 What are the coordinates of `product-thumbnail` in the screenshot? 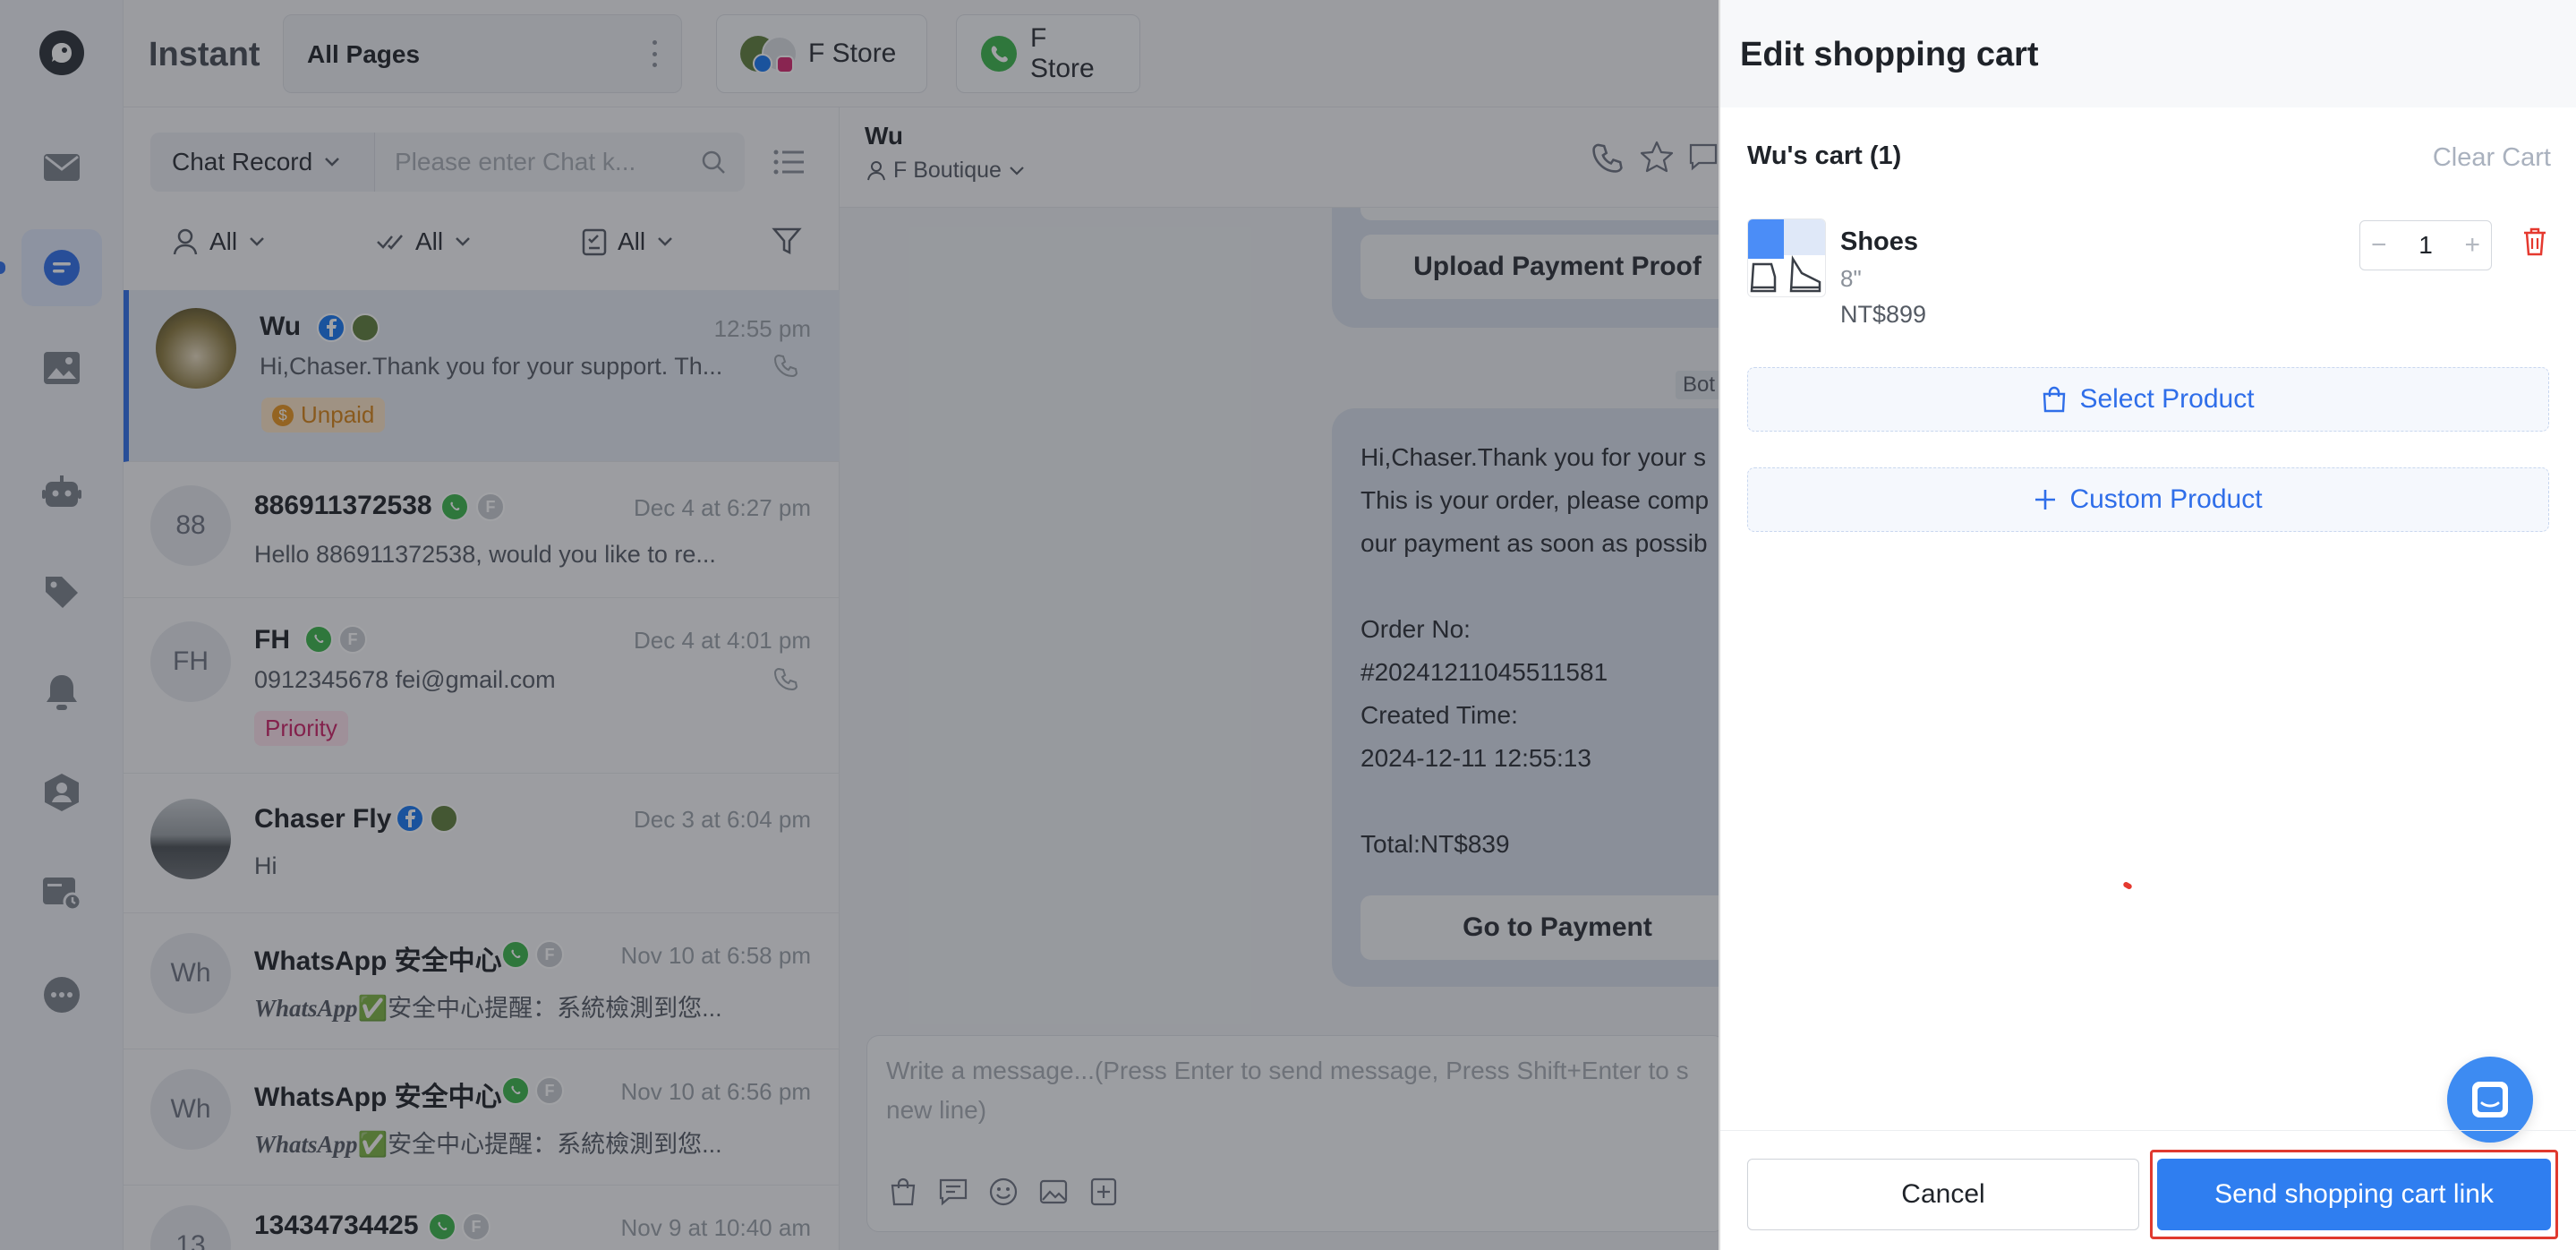 It's located at (1786, 257).